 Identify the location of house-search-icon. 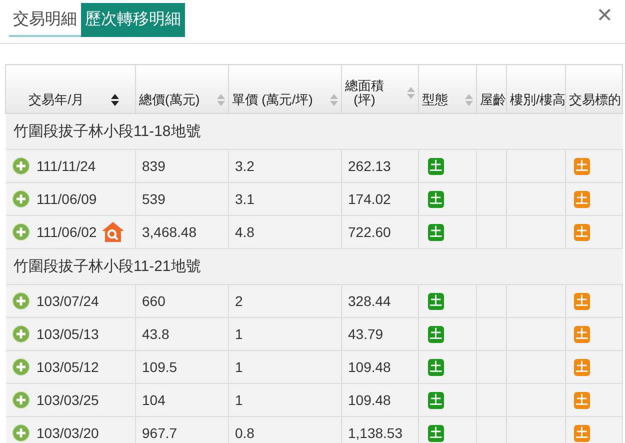
(113, 232).